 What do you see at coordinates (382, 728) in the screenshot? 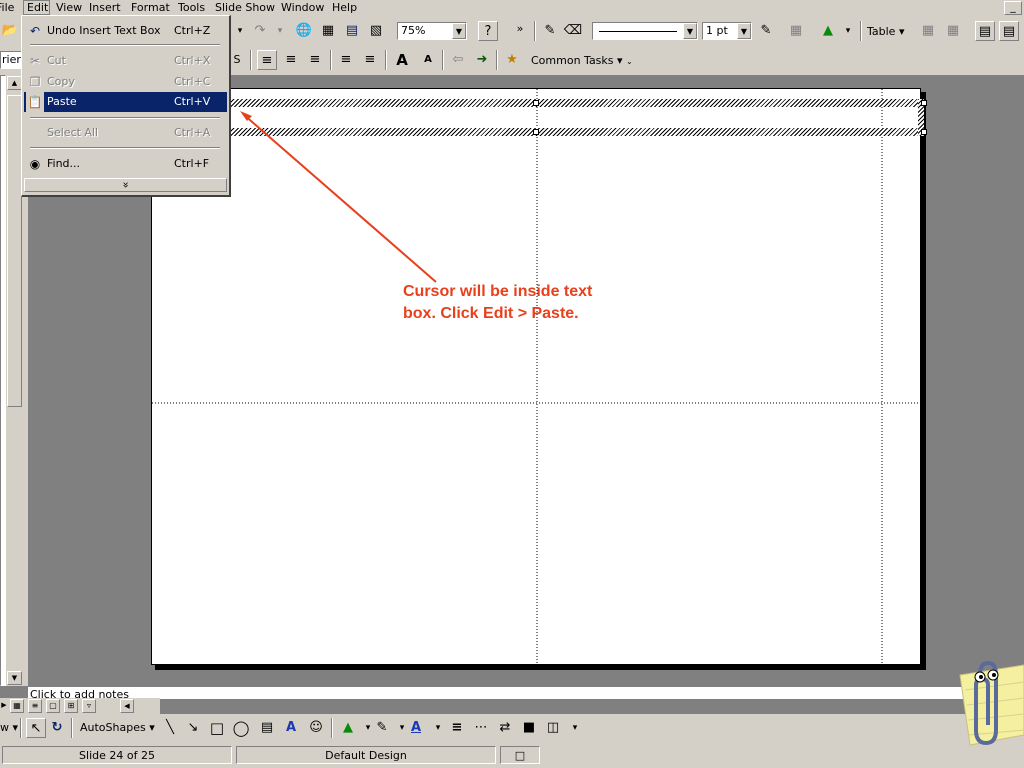
I see `line-color-icon: ✎` at bounding box center [382, 728].